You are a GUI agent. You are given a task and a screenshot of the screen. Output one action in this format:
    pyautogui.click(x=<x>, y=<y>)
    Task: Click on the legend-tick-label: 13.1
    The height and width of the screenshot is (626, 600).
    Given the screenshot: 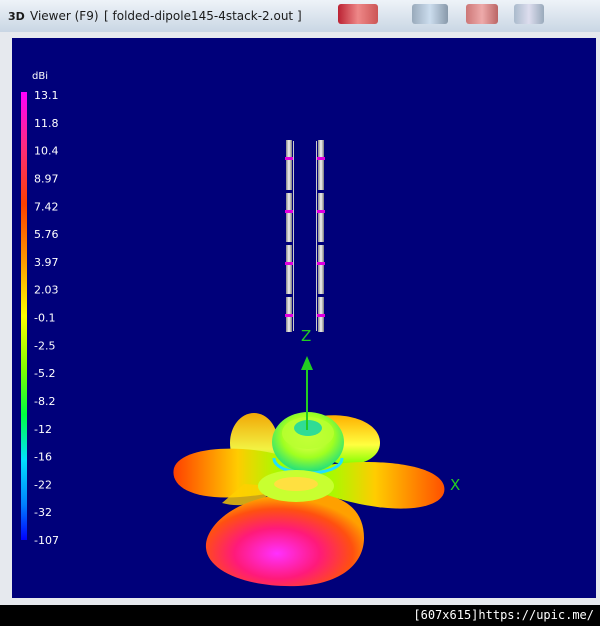 What is the action you would take?
    pyautogui.click(x=46, y=95)
    